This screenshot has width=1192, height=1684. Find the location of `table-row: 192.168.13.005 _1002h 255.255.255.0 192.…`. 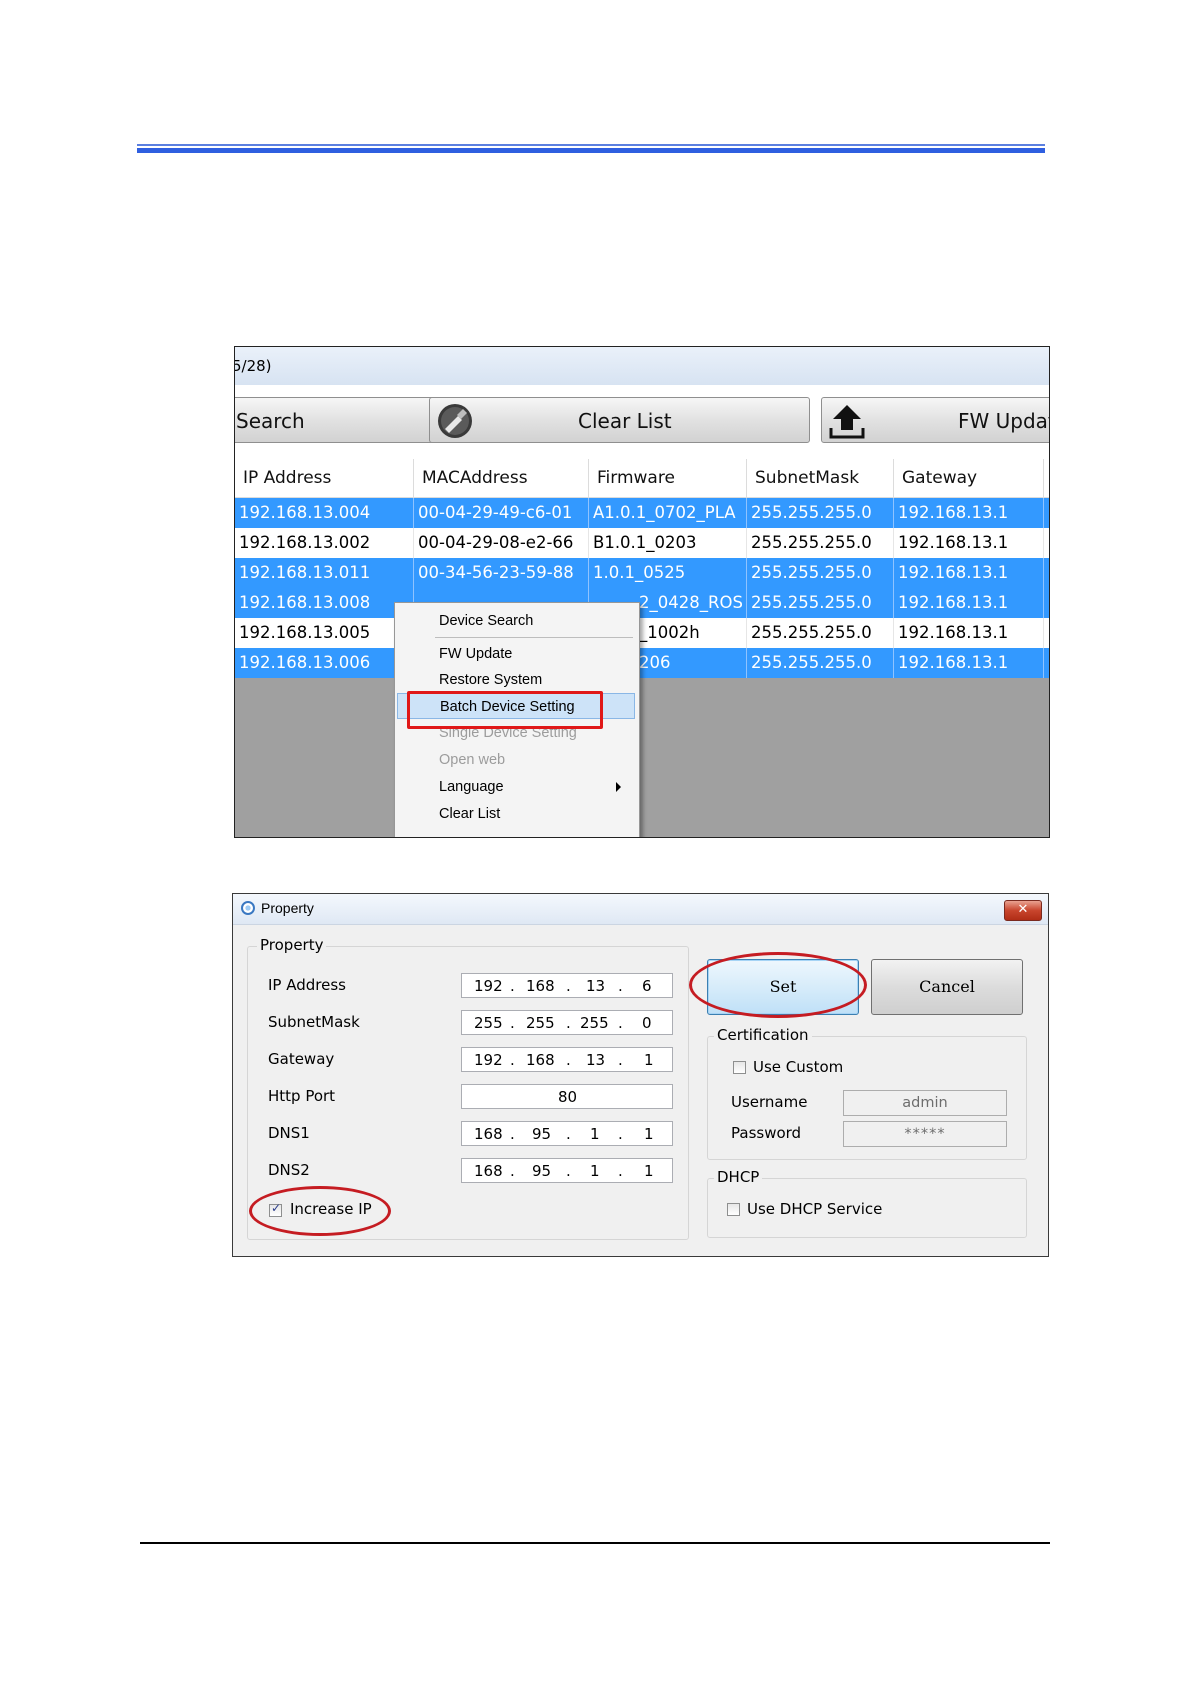

table-row: 192.168.13.005 _1002h 255.255.255.0 192.… is located at coordinates (642, 633).